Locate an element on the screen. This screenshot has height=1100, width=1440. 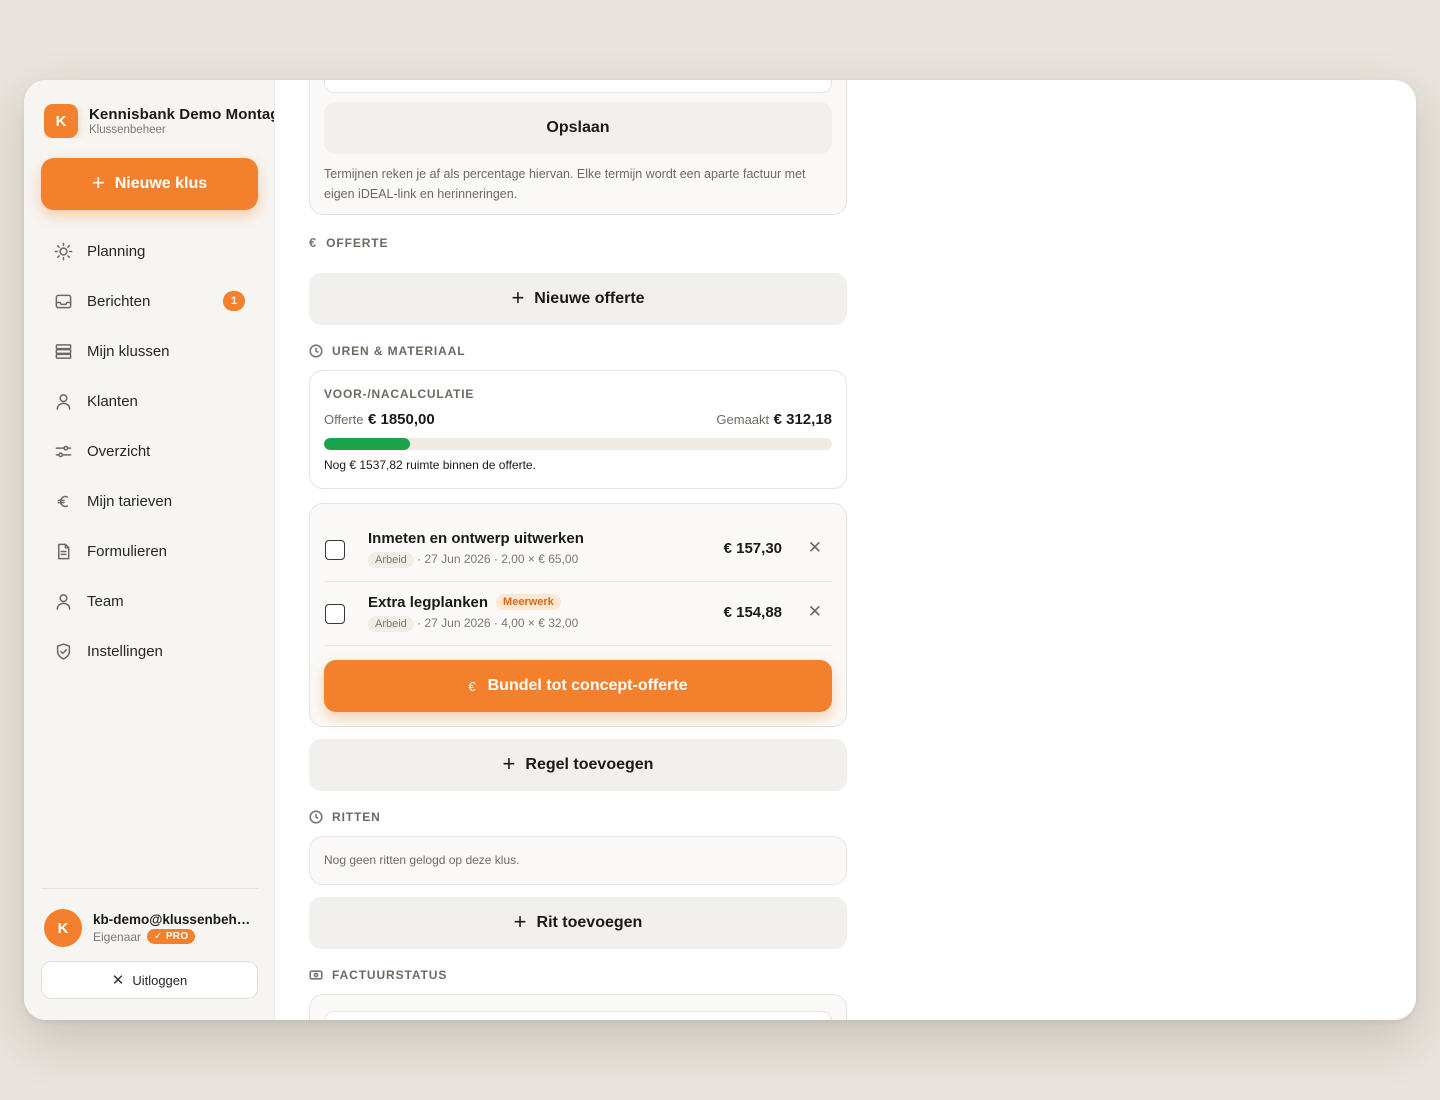
add-line-button: + Regel toevoegen is located at coordinates (578, 765).